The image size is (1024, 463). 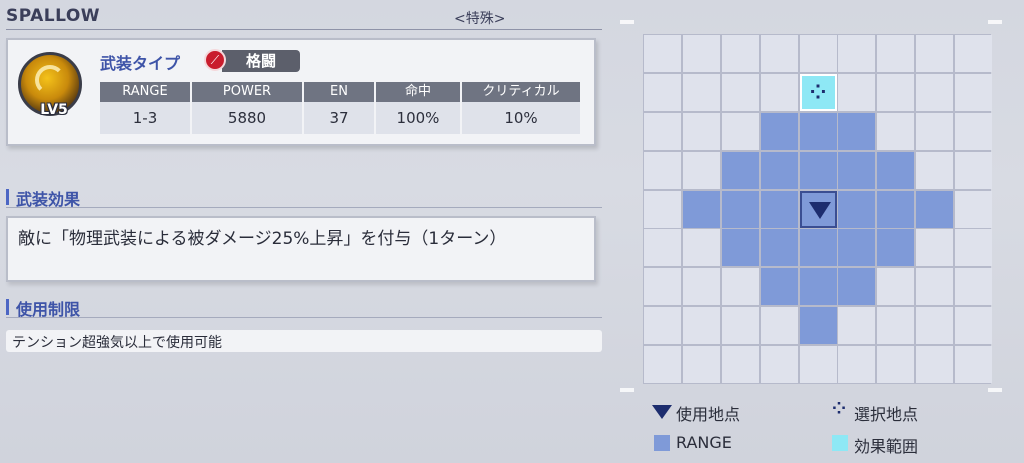 I want to click on stat-critical: クリティカル 10%, so click(x=521, y=109).